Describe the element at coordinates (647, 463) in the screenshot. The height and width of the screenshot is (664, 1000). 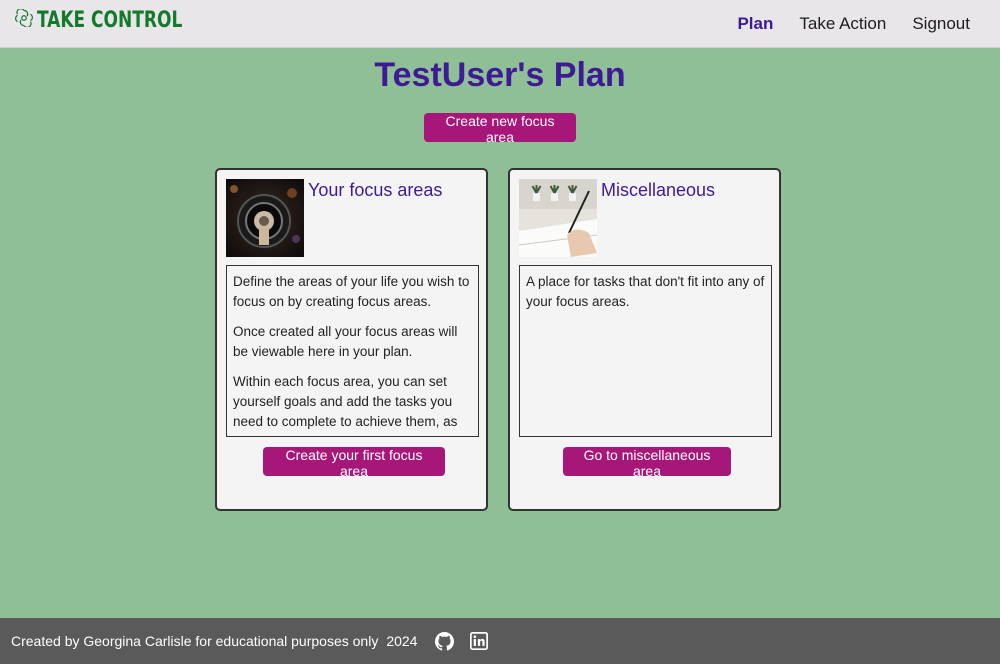
I see `go-to-miscellaneous-button: Go to miscellaneous area` at that location.